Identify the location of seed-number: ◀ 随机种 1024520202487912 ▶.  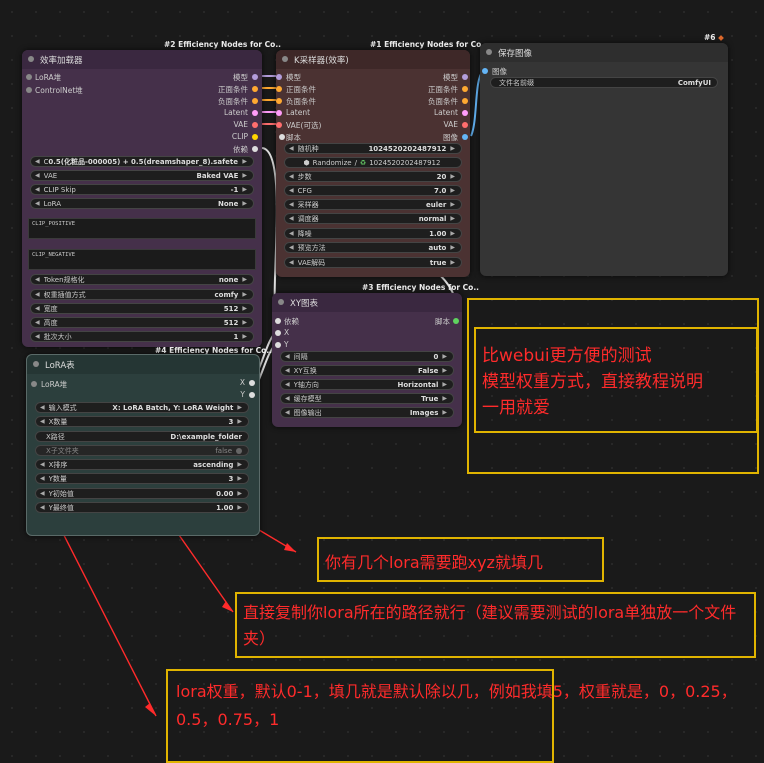
(373, 148).